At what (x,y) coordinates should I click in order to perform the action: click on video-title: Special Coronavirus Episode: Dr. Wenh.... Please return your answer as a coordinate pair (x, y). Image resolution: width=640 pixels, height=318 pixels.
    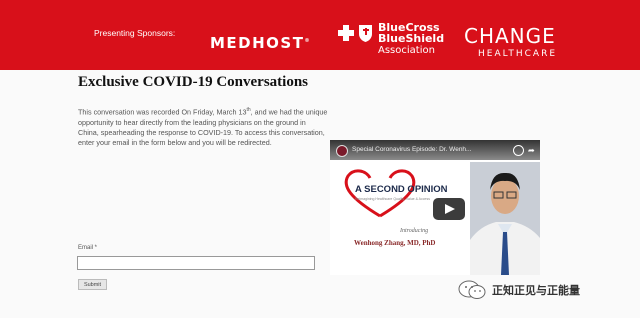
    Looking at the image, I should click on (411, 149).